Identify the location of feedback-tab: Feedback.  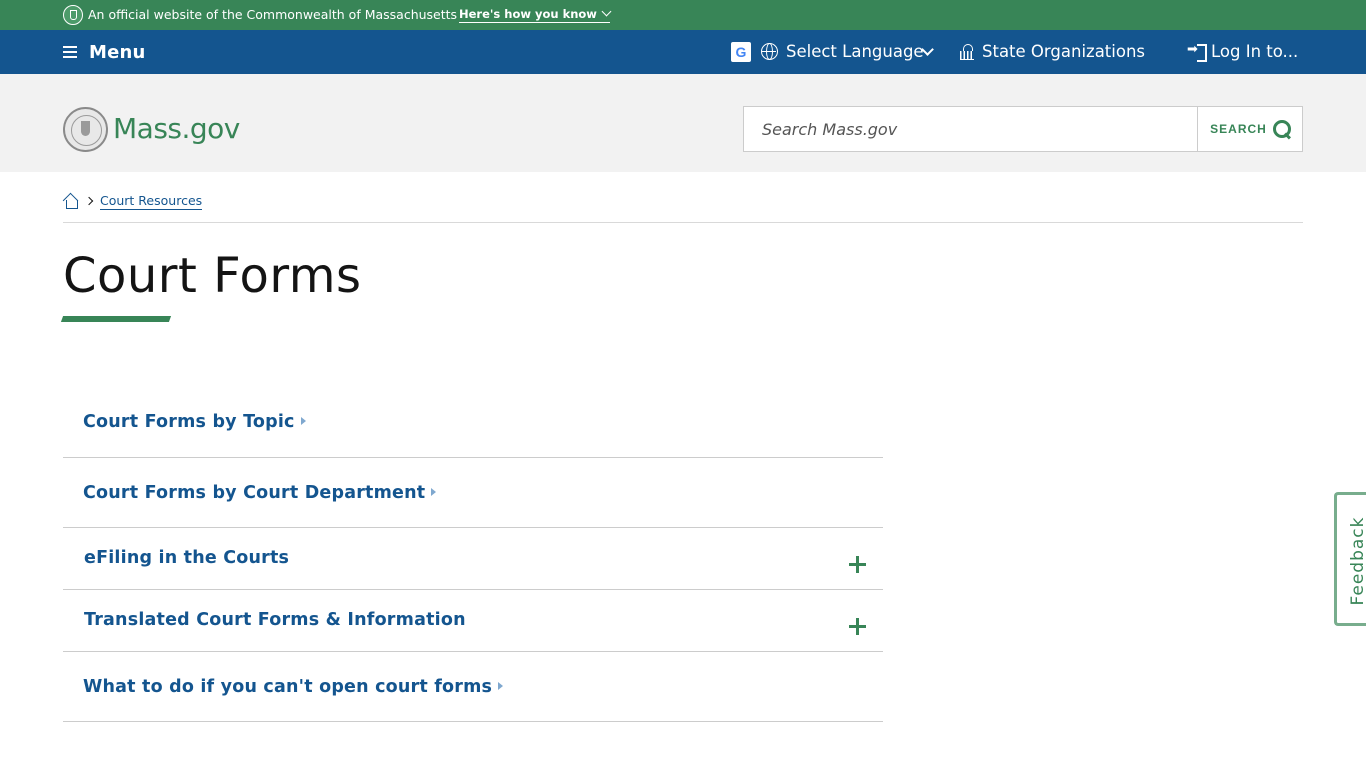
(1350, 559).